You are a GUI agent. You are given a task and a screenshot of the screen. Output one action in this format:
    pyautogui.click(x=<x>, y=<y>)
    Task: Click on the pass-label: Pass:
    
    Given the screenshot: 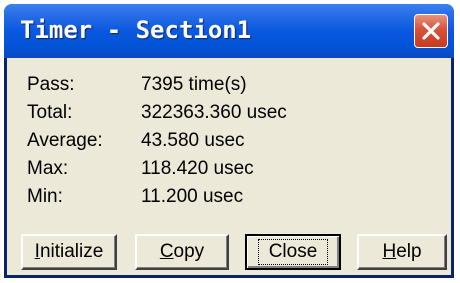 What is the action you would take?
    pyautogui.click(x=51, y=84)
    